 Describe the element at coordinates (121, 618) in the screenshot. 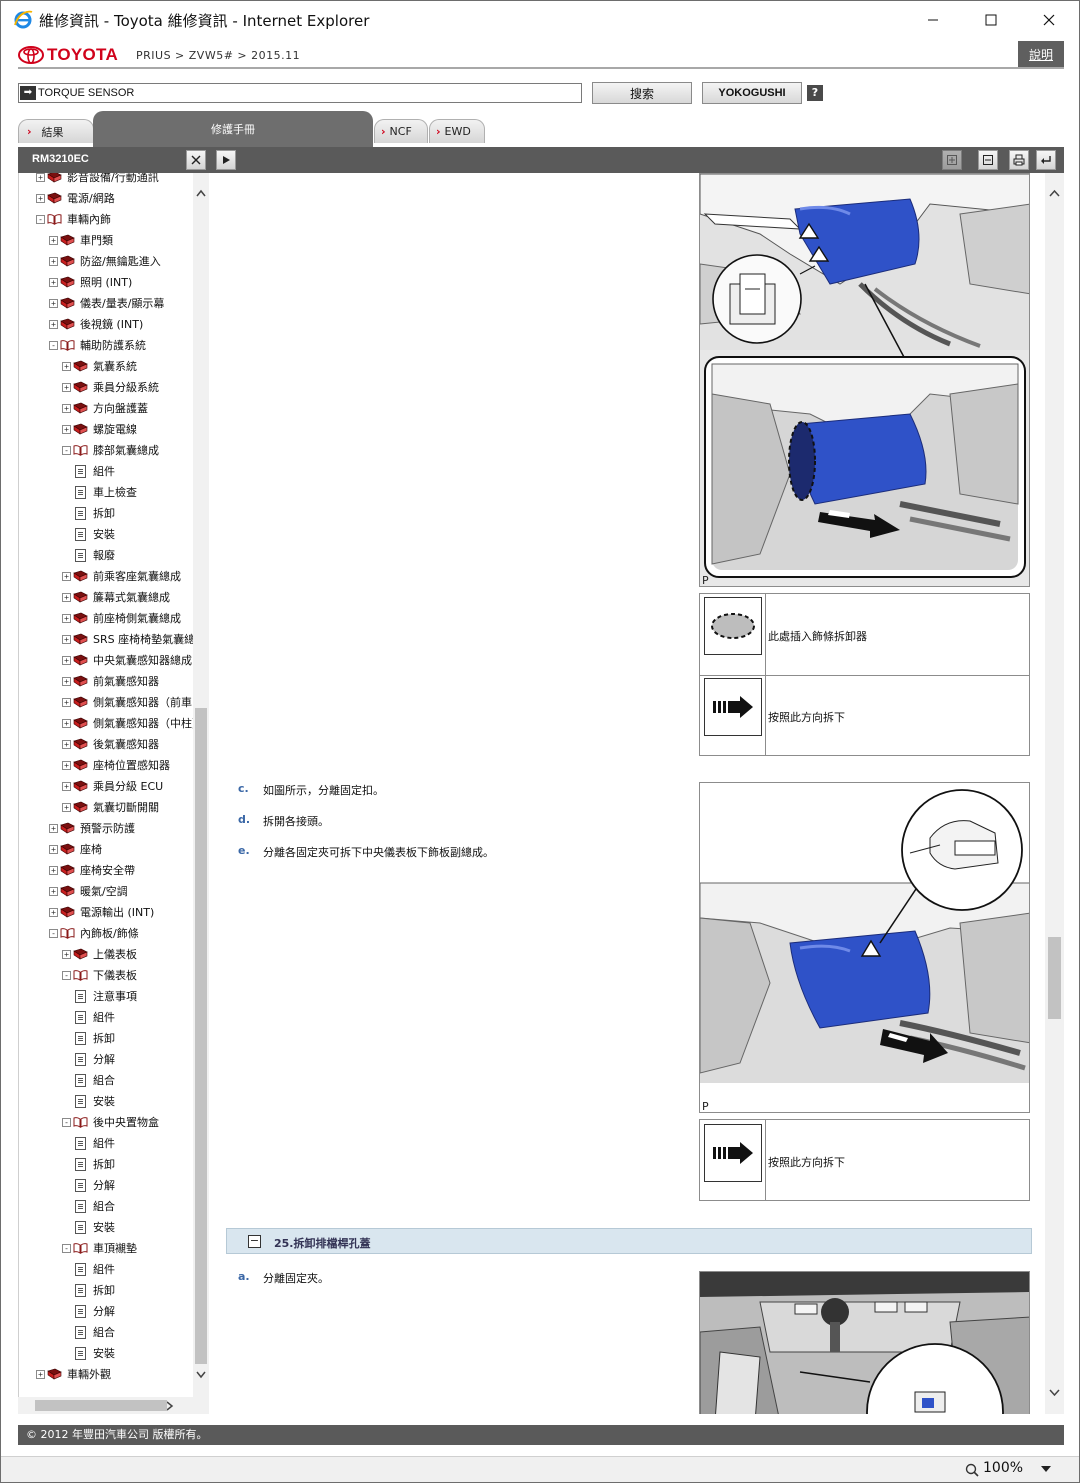

I see `tree-item: + 前座椅側氣囊總成` at that location.